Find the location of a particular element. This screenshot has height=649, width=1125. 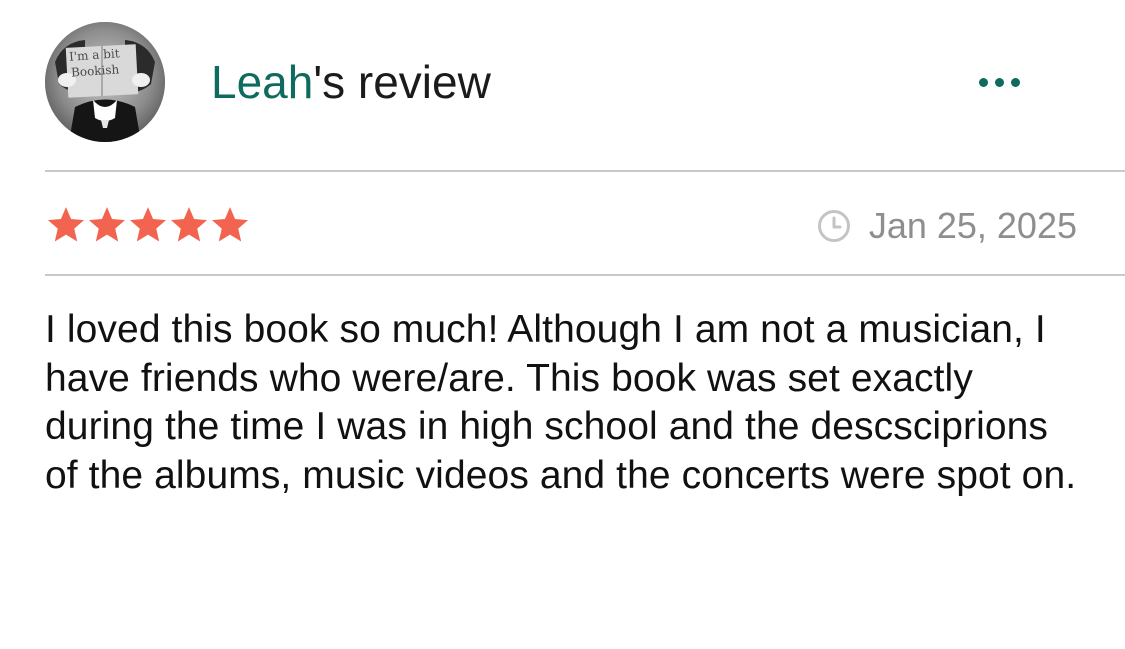

date-text: Jan 25, 2025 is located at coordinates (972, 225).